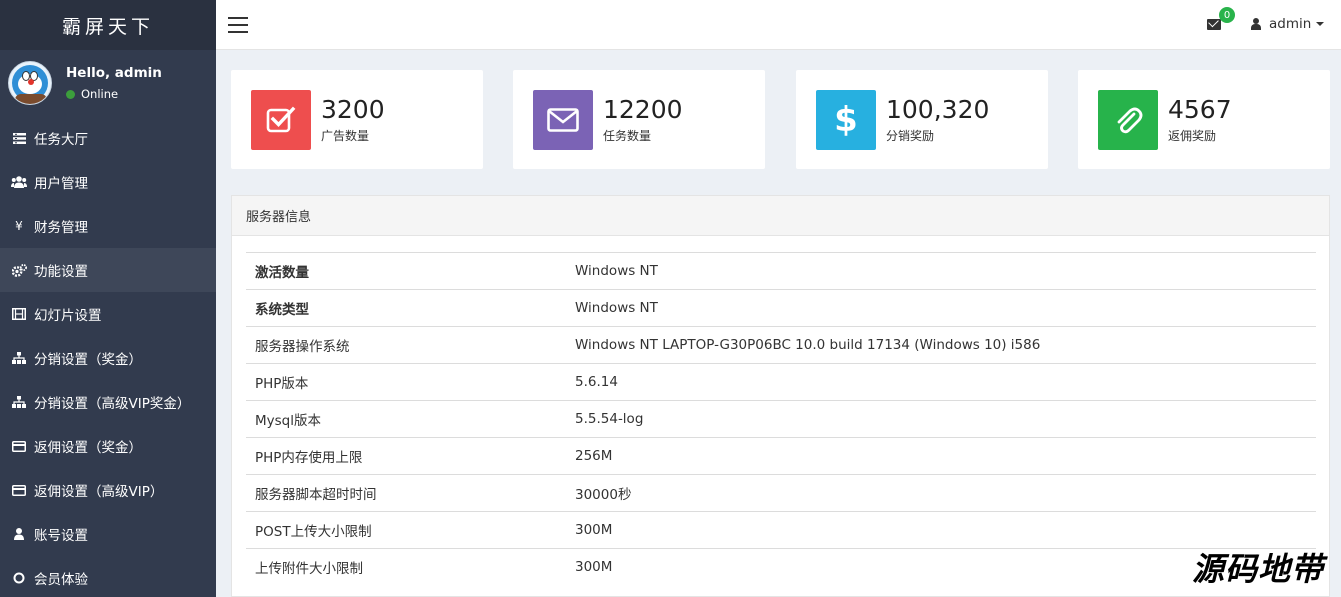 The image size is (1341, 597). Describe the element at coordinates (910, 136) in the screenshot. I see `stat-label: 分销奖励` at that location.